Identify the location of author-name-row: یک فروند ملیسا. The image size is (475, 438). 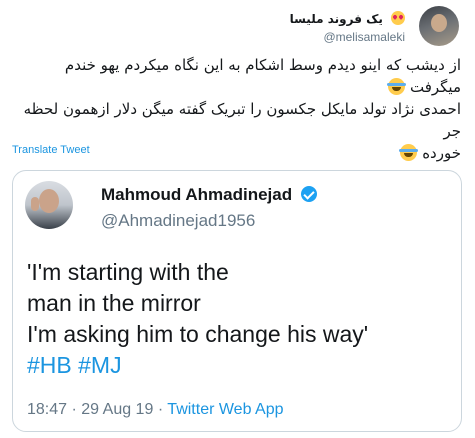
(347, 17).